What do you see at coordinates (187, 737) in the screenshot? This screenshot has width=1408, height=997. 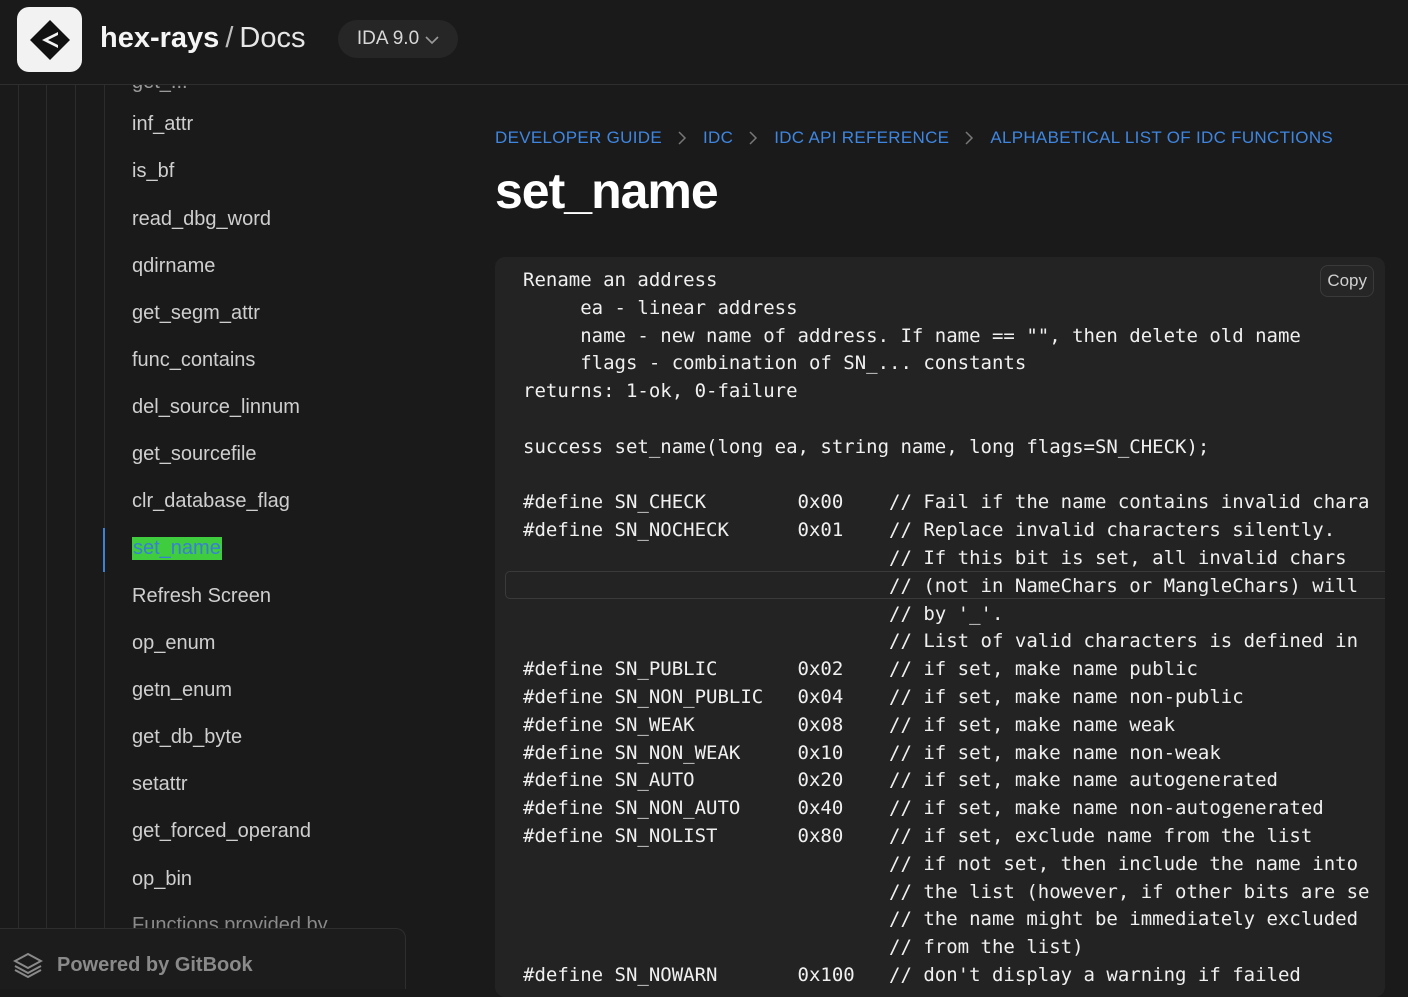 I see `sidebar-item-get-db-byte: get_db_byte` at bounding box center [187, 737].